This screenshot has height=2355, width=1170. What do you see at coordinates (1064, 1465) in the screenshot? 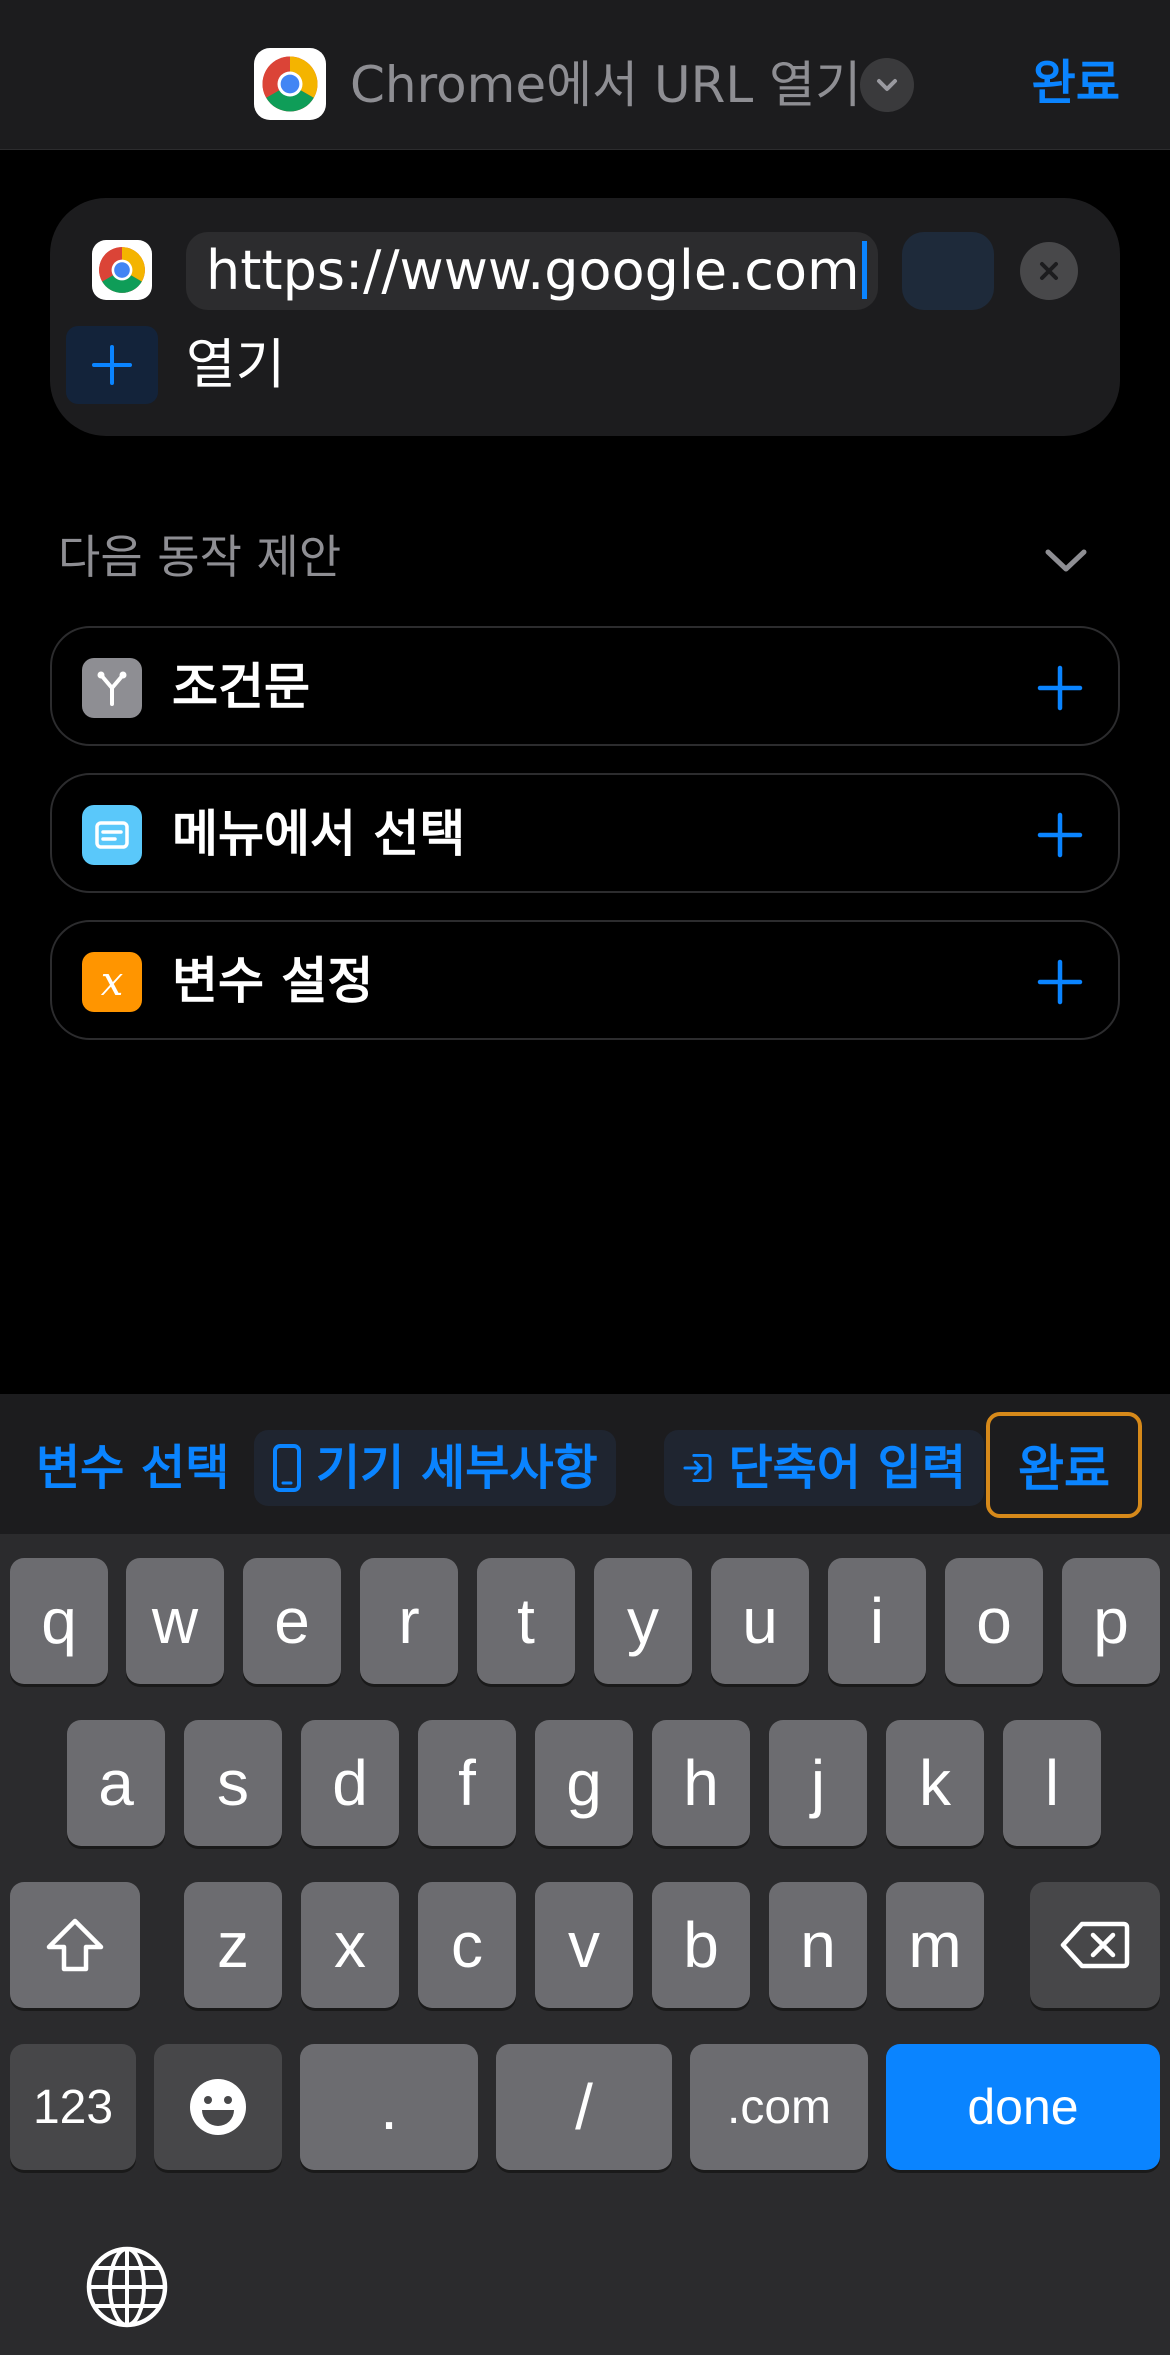
I see `accessory-done-button: 완료` at bounding box center [1064, 1465].